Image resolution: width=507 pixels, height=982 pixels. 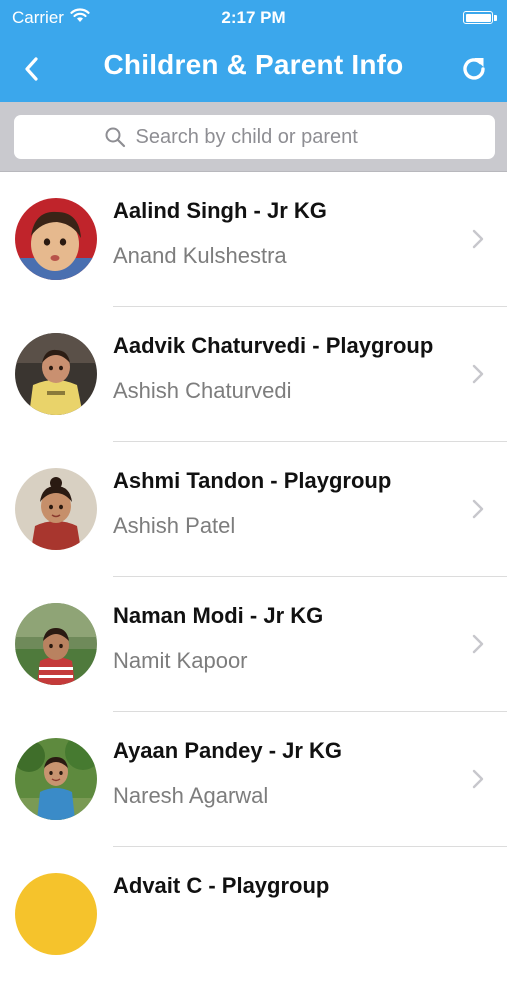 I want to click on back-button, so click(x=31, y=69).